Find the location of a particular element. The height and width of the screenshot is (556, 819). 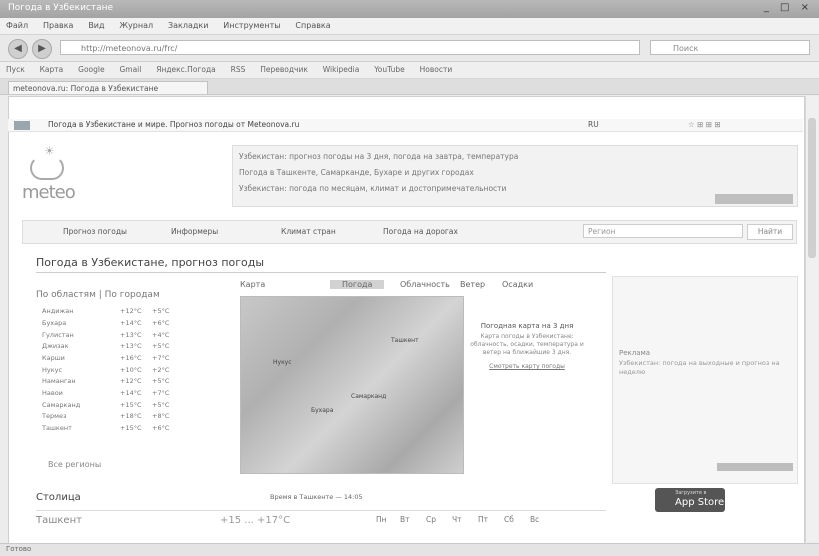

map-link: Смотреть карту погоды is located at coordinates (527, 366).